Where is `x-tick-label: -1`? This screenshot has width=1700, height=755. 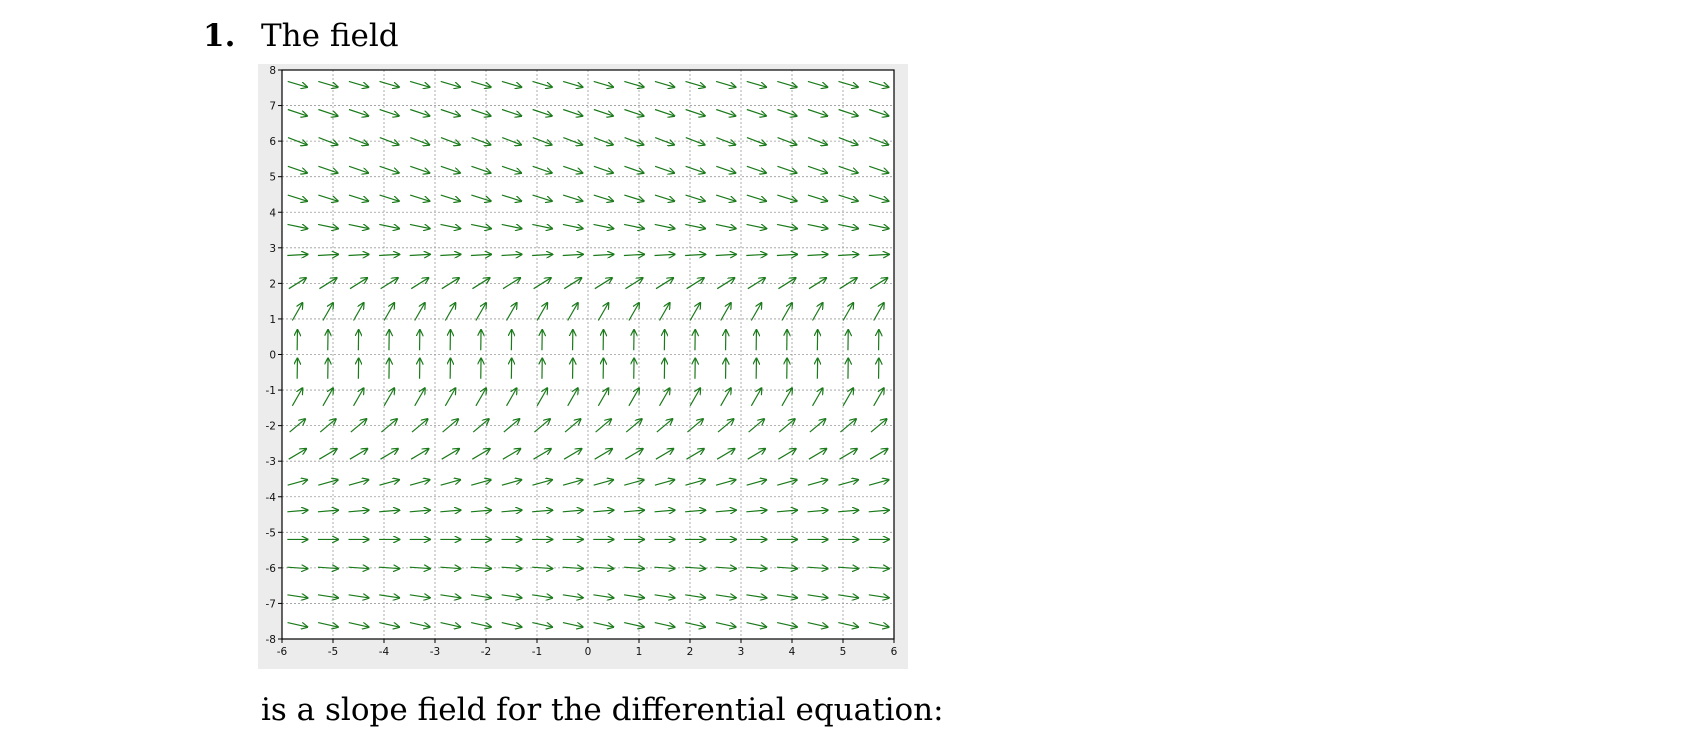
x-tick-label: -1 is located at coordinates (537, 652).